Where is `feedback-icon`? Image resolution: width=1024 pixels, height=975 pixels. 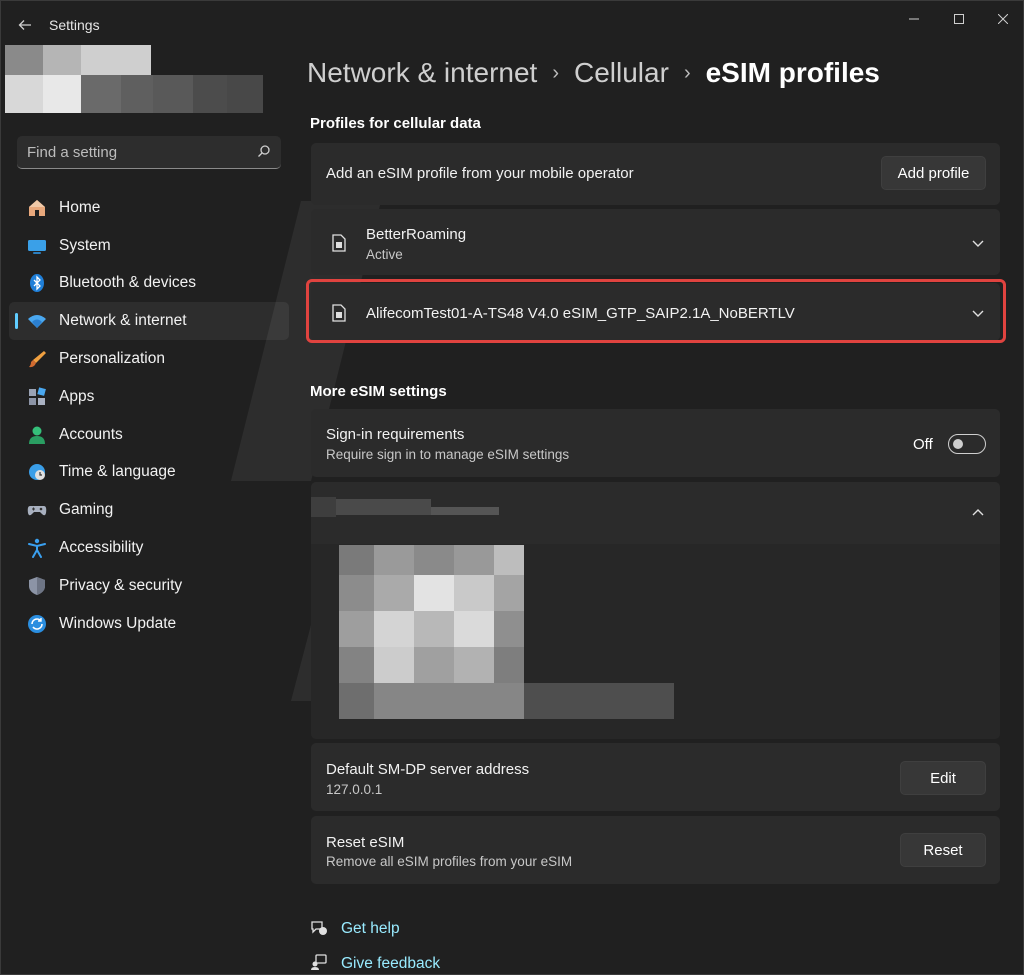 feedback-icon is located at coordinates (319, 962).